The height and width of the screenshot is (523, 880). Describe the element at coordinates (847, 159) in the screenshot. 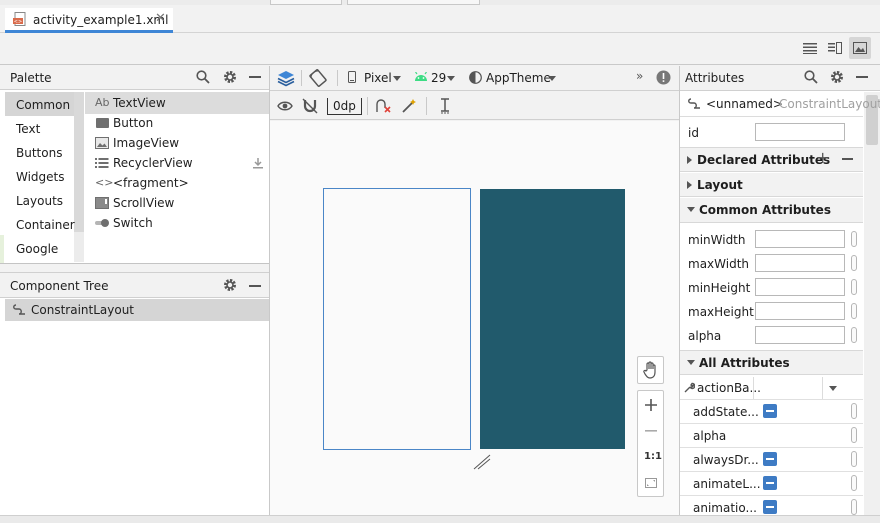

I see `remove-attribute-icon` at that location.